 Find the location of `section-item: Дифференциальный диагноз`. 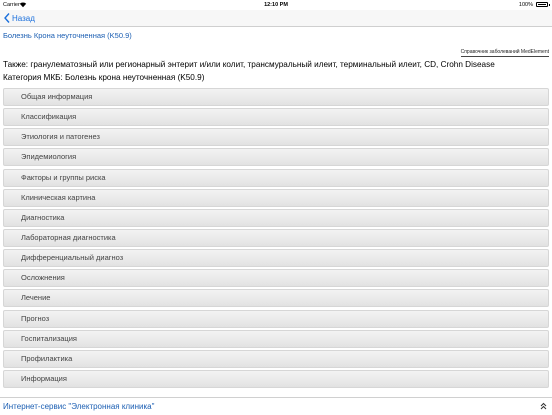

section-item: Дифференциальный диагноз is located at coordinates (276, 258).